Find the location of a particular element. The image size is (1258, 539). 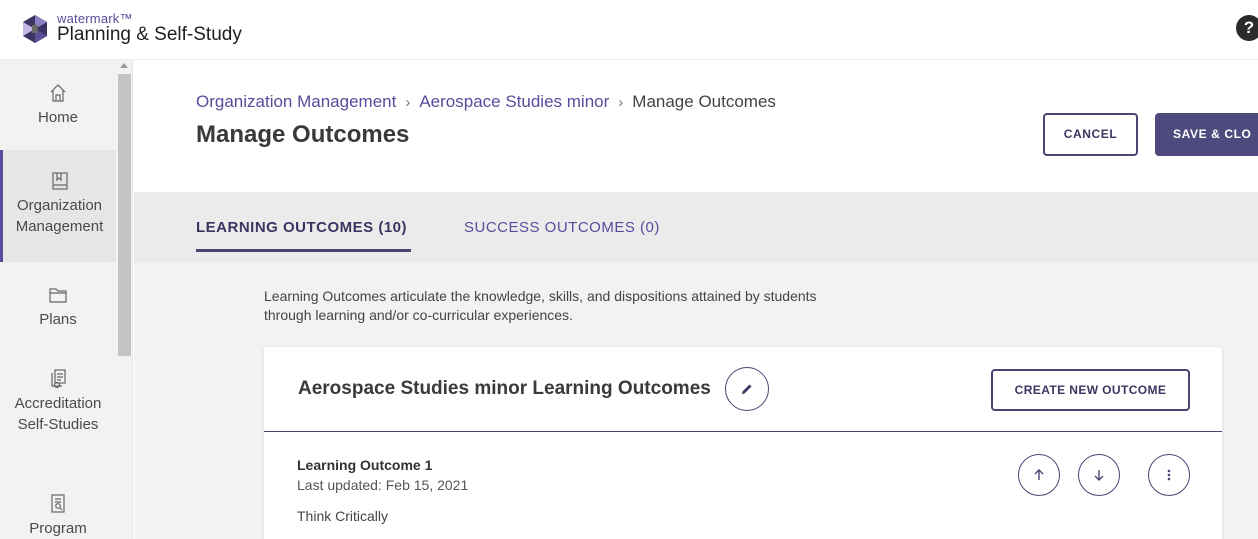

tab-learning-outcomes: LEARNING OUTCOMES (10) is located at coordinates (301, 227).